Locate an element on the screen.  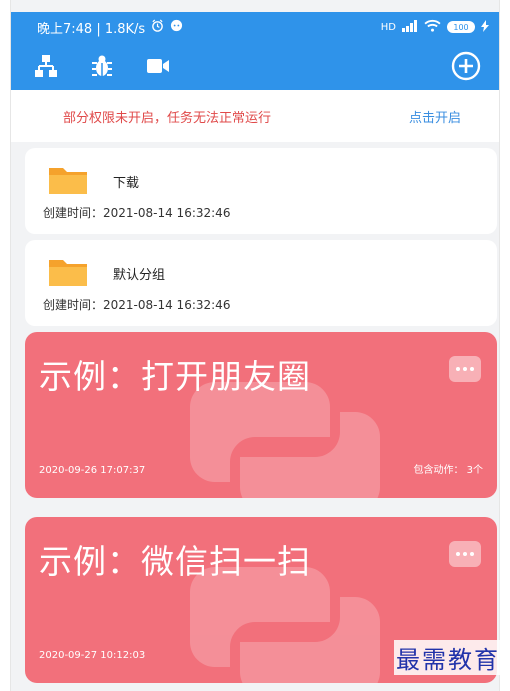
group-card-download: 下载 创建时间：2021-08-14 16:32:46 is located at coordinates (261, 191).